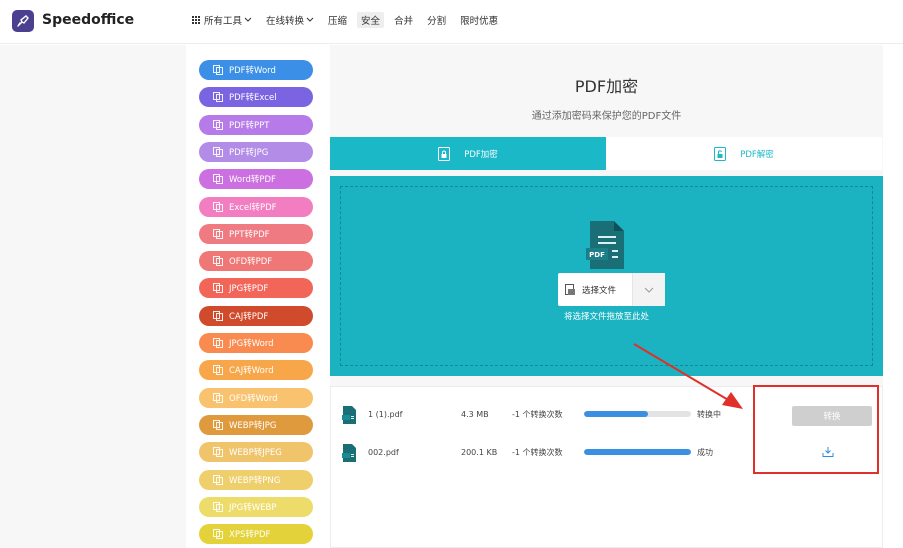 The image size is (903, 548). Describe the element at coordinates (251, 371) in the screenshot. I see `sidebar-item-label: CAJ转Word` at that location.